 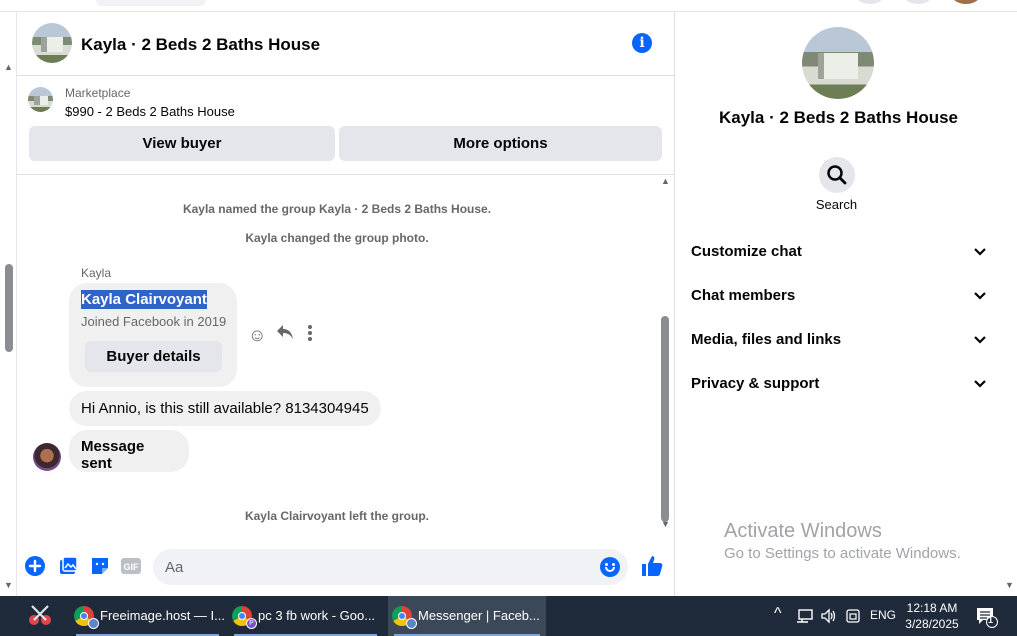 What do you see at coordinates (829, 616) in the screenshot?
I see `volume-icon` at bounding box center [829, 616].